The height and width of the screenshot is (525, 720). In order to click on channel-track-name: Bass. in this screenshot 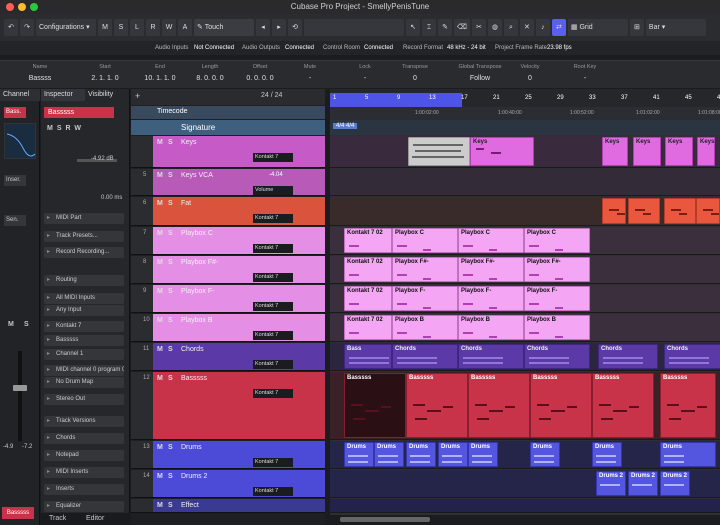, I will do `click(15, 112)`.